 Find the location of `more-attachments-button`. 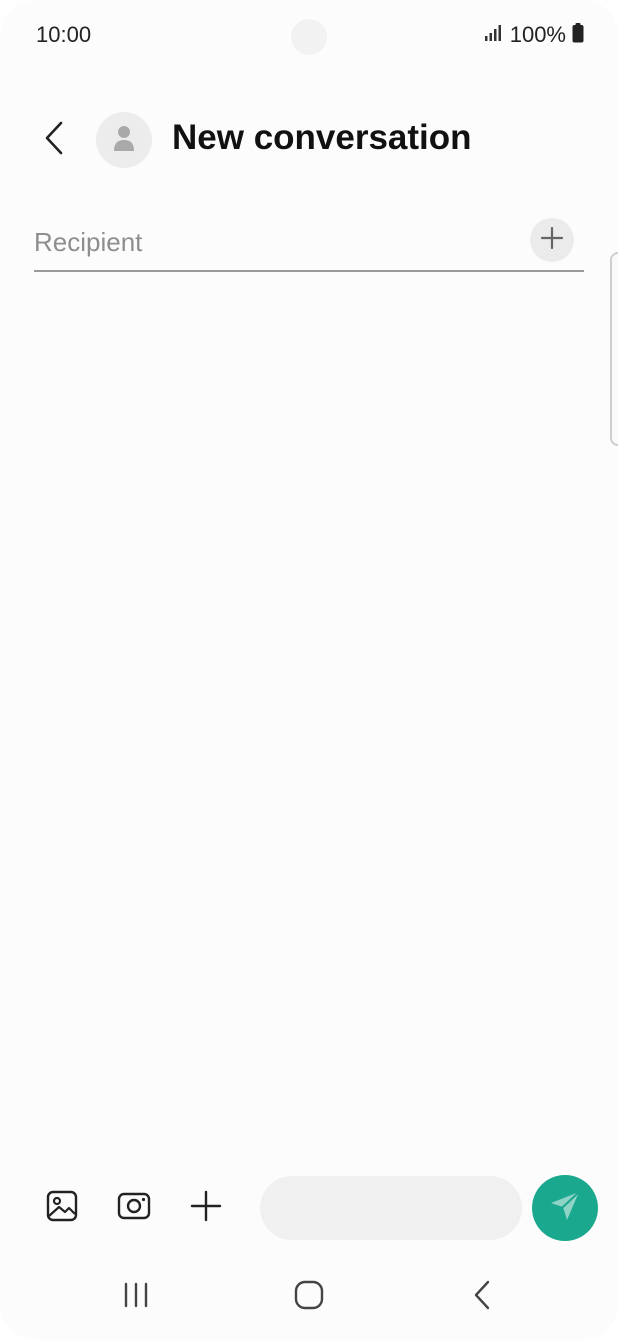

more-attachments-button is located at coordinates (206, 1208).